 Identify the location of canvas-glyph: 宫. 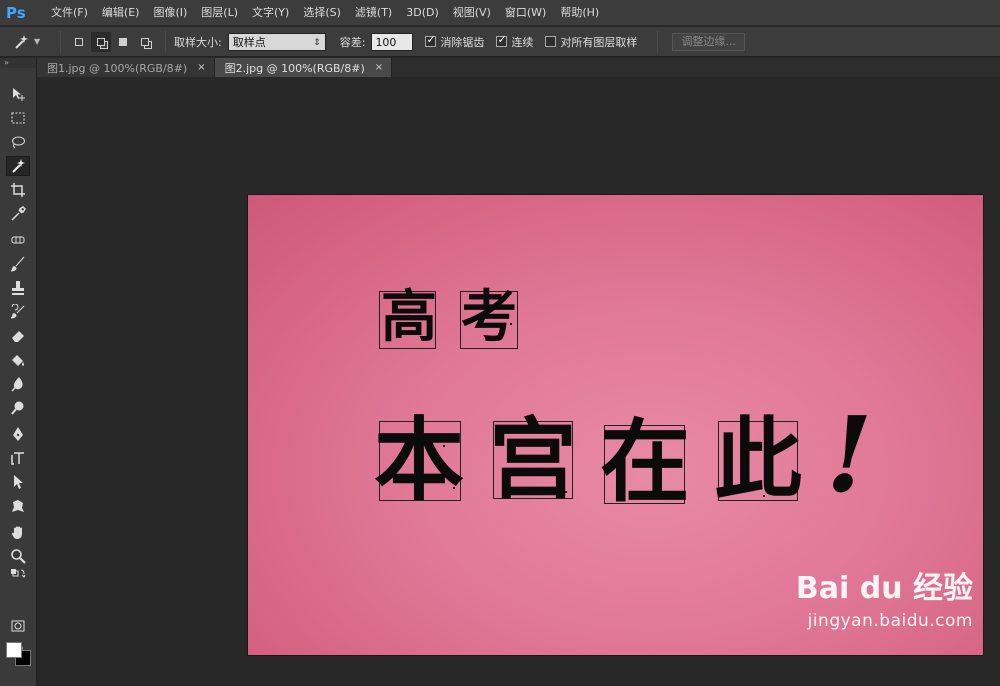
(533, 459).